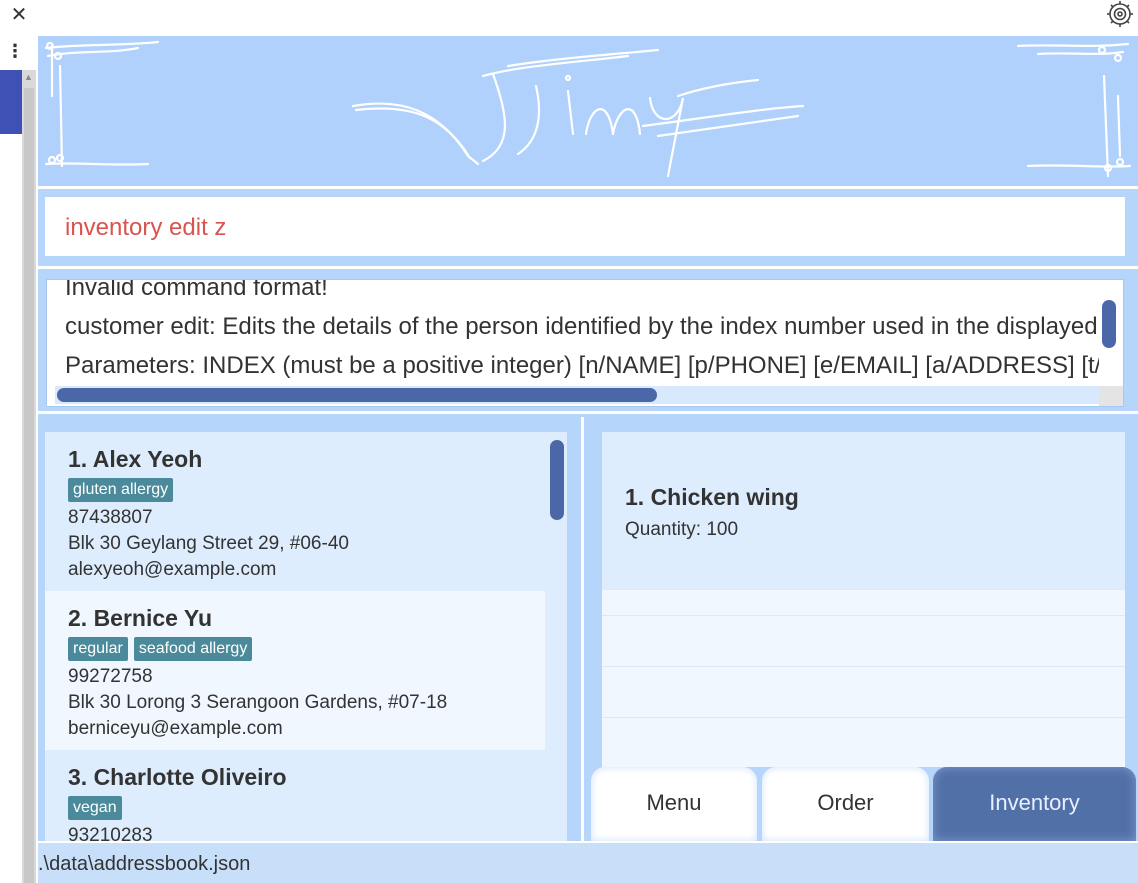  Describe the element at coordinates (1119, 15) in the screenshot. I see `gear-icon` at that location.